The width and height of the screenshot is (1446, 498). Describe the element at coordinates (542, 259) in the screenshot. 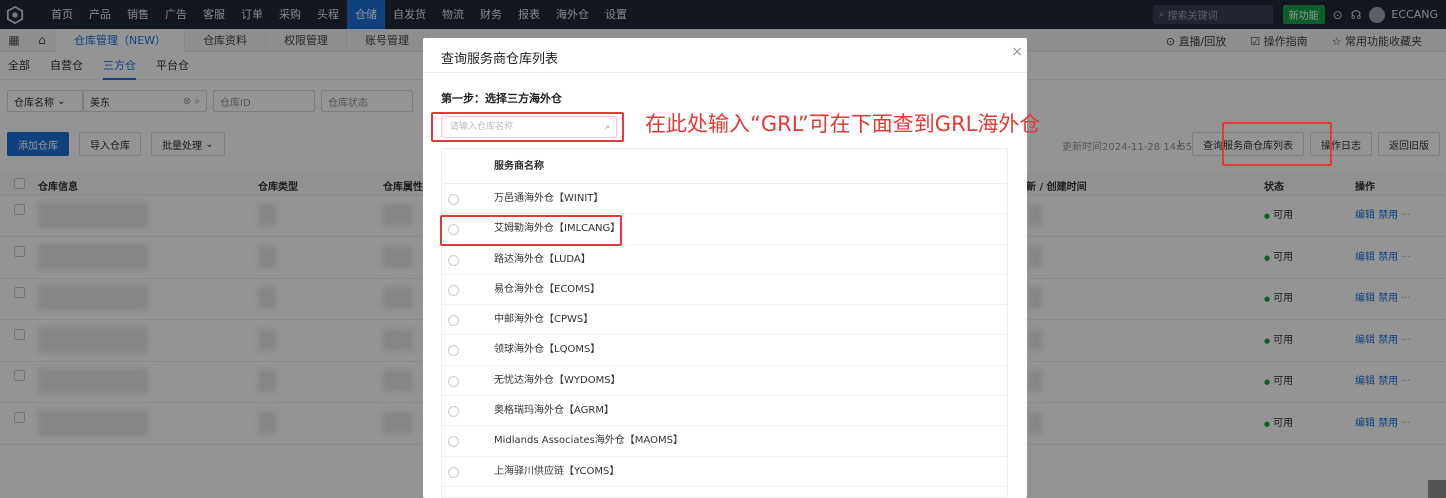

I see `provider-name: 路达海外仓【LUDA】` at that location.